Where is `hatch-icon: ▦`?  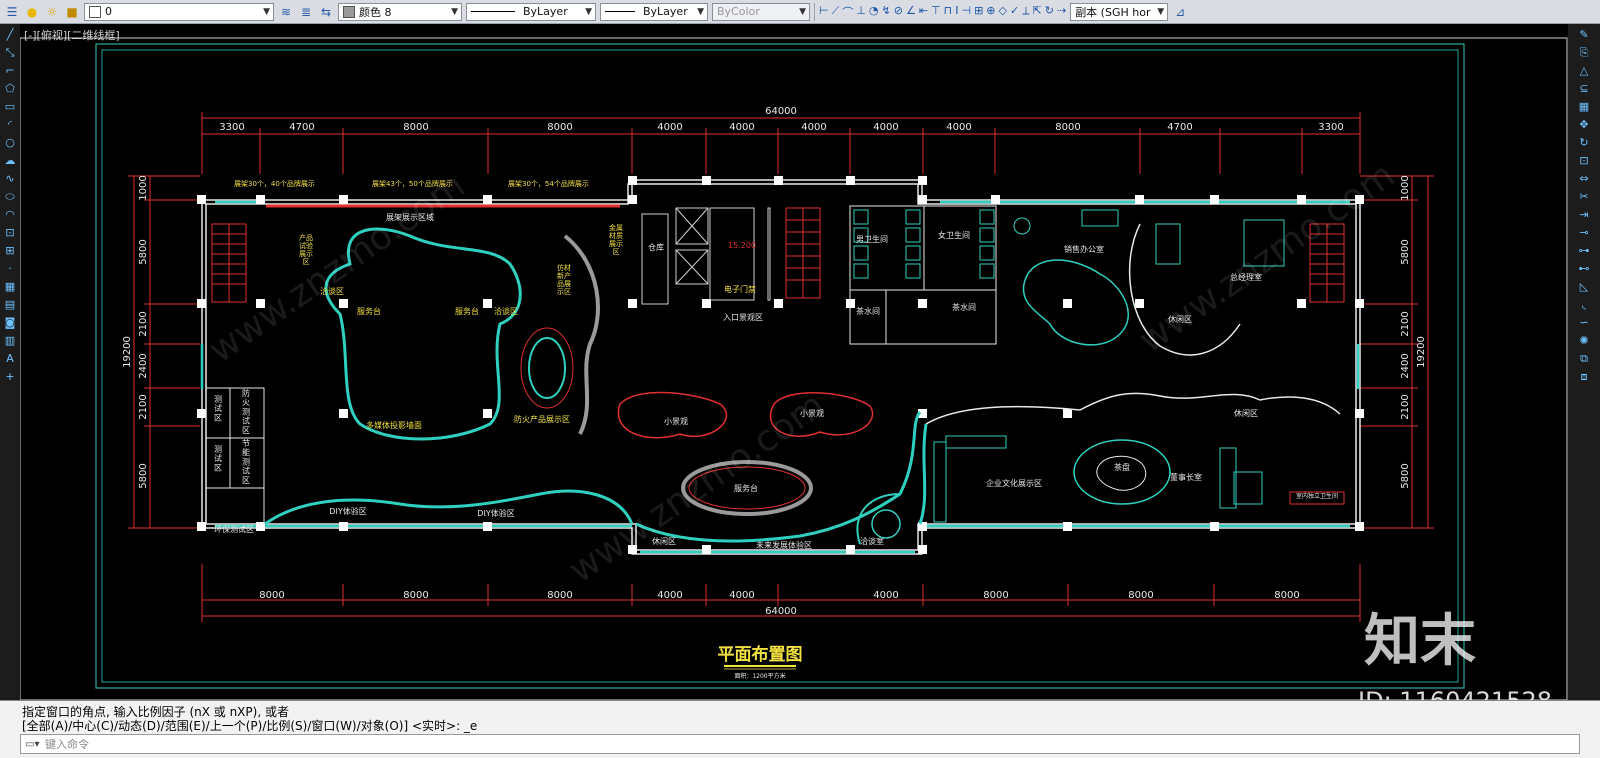
hatch-icon: ▦ is located at coordinates (10, 287).